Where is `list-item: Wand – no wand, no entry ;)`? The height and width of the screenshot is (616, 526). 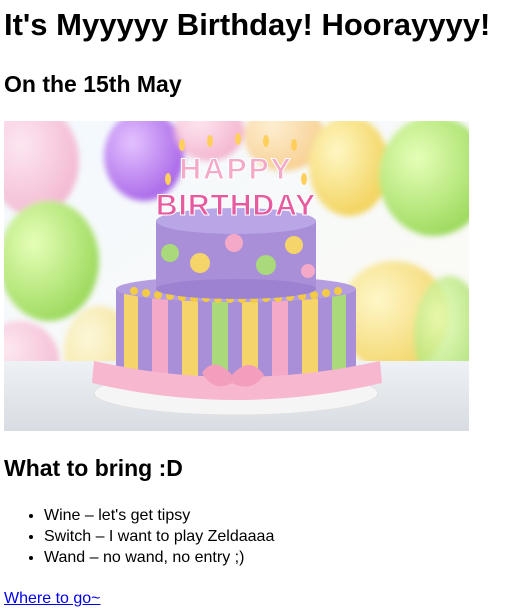
list-item: Wand – no wand, no entry ;) is located at coordinates (159, 557).